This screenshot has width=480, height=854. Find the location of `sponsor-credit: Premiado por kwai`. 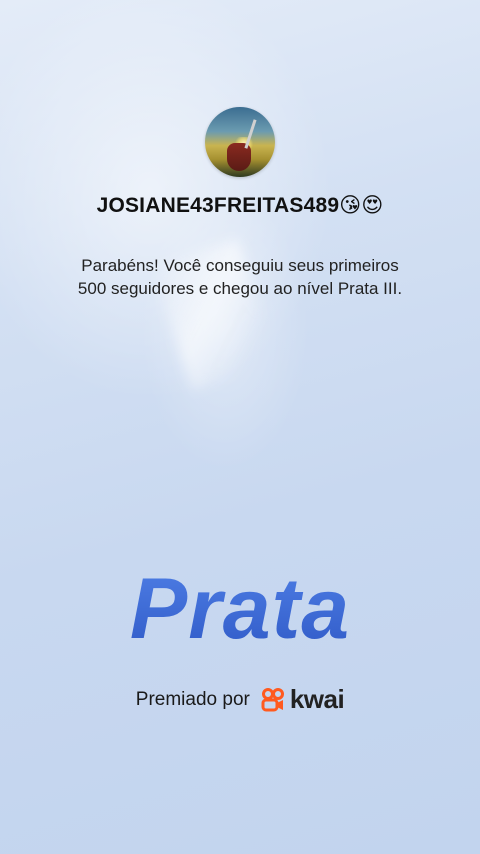

sponsor-credit: Premiado por kwai is located at coordinates (240, 699).